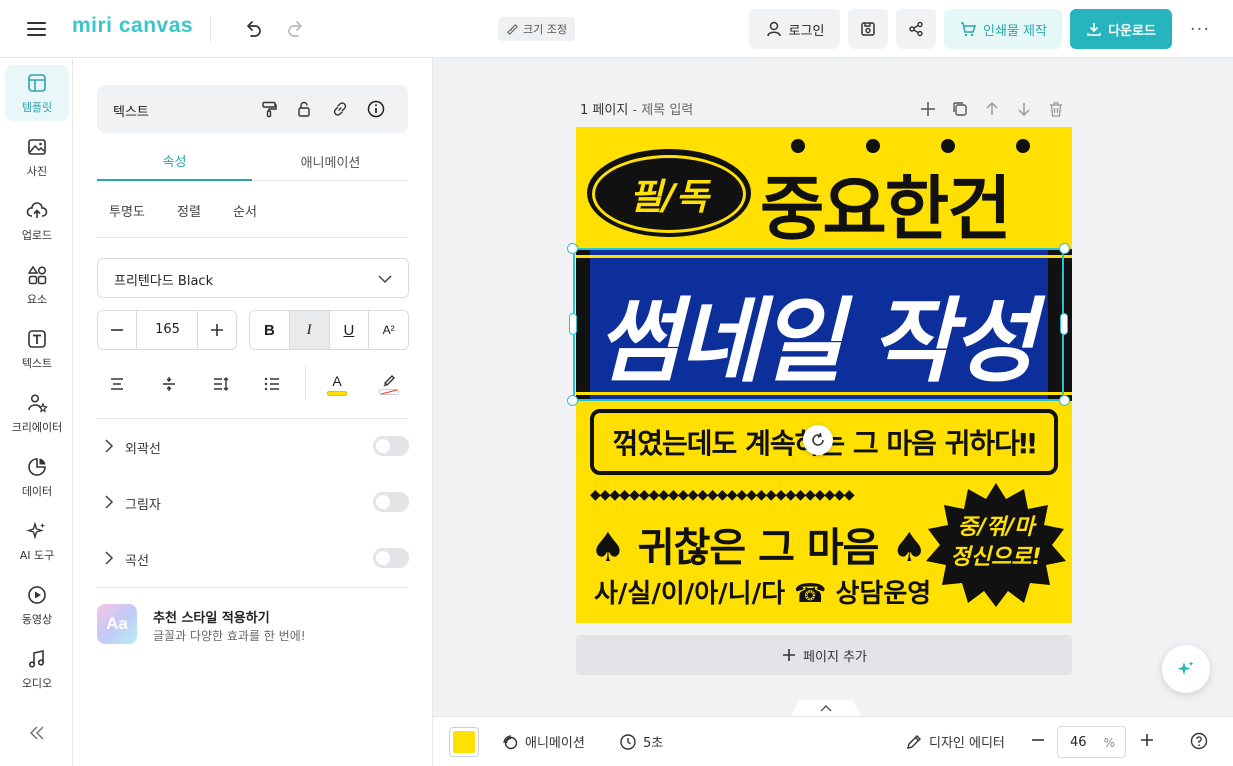  What do you see at coordinates (758, 544) in the screenshot?
I see `spade-text: ♠ 귀찮은 그 마음 ♠` at bounding box center [758, 544].